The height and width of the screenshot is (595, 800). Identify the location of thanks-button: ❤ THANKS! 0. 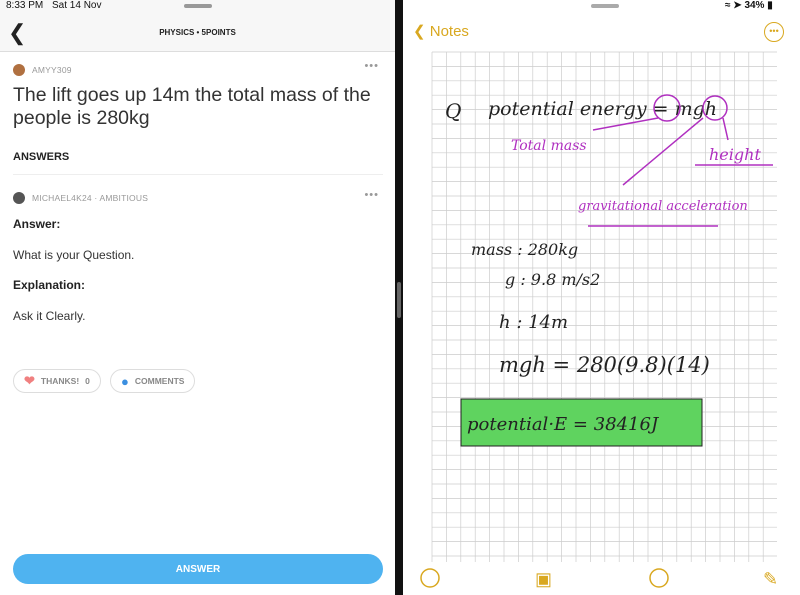
(57, 381).